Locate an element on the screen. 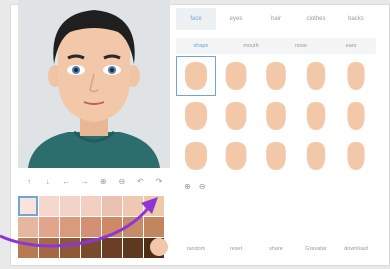 The width and height of the screenshot is (390, 269). gravatar-button: Gravatar is located at coordinates (316, 249).